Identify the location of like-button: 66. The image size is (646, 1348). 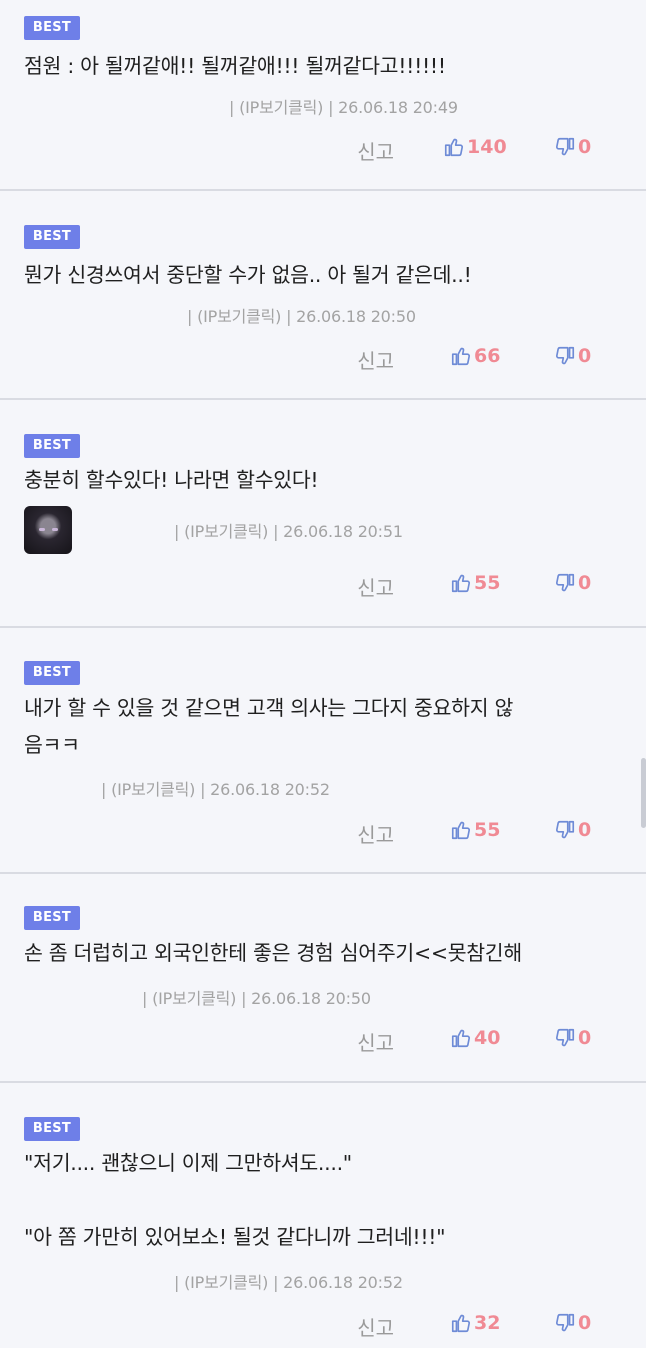
(475, 356).